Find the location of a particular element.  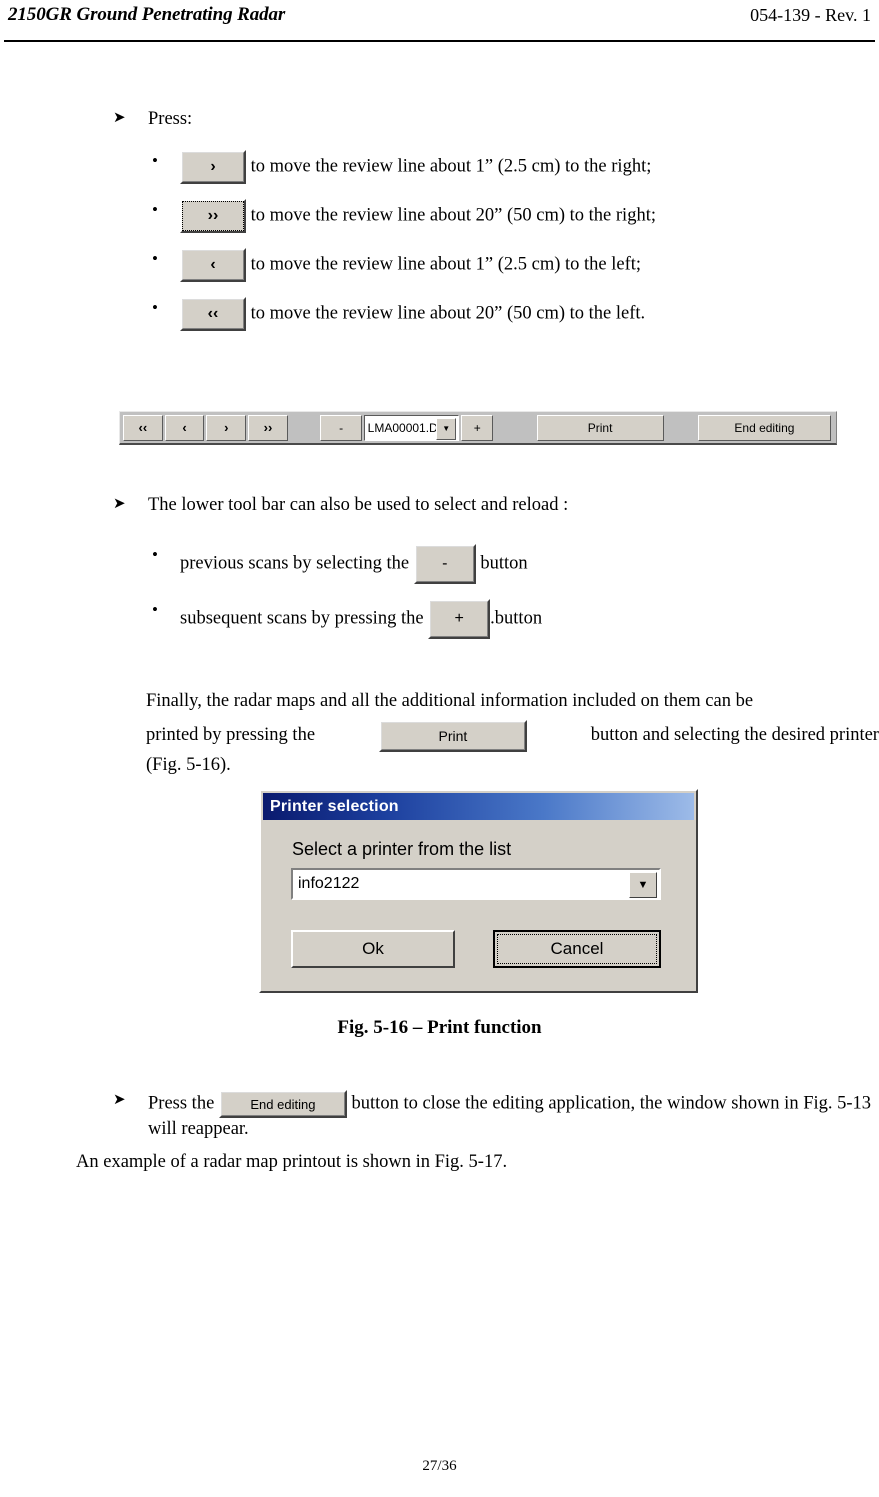

dialog-title-text: Printer selection is located at coordinates (334, 806).